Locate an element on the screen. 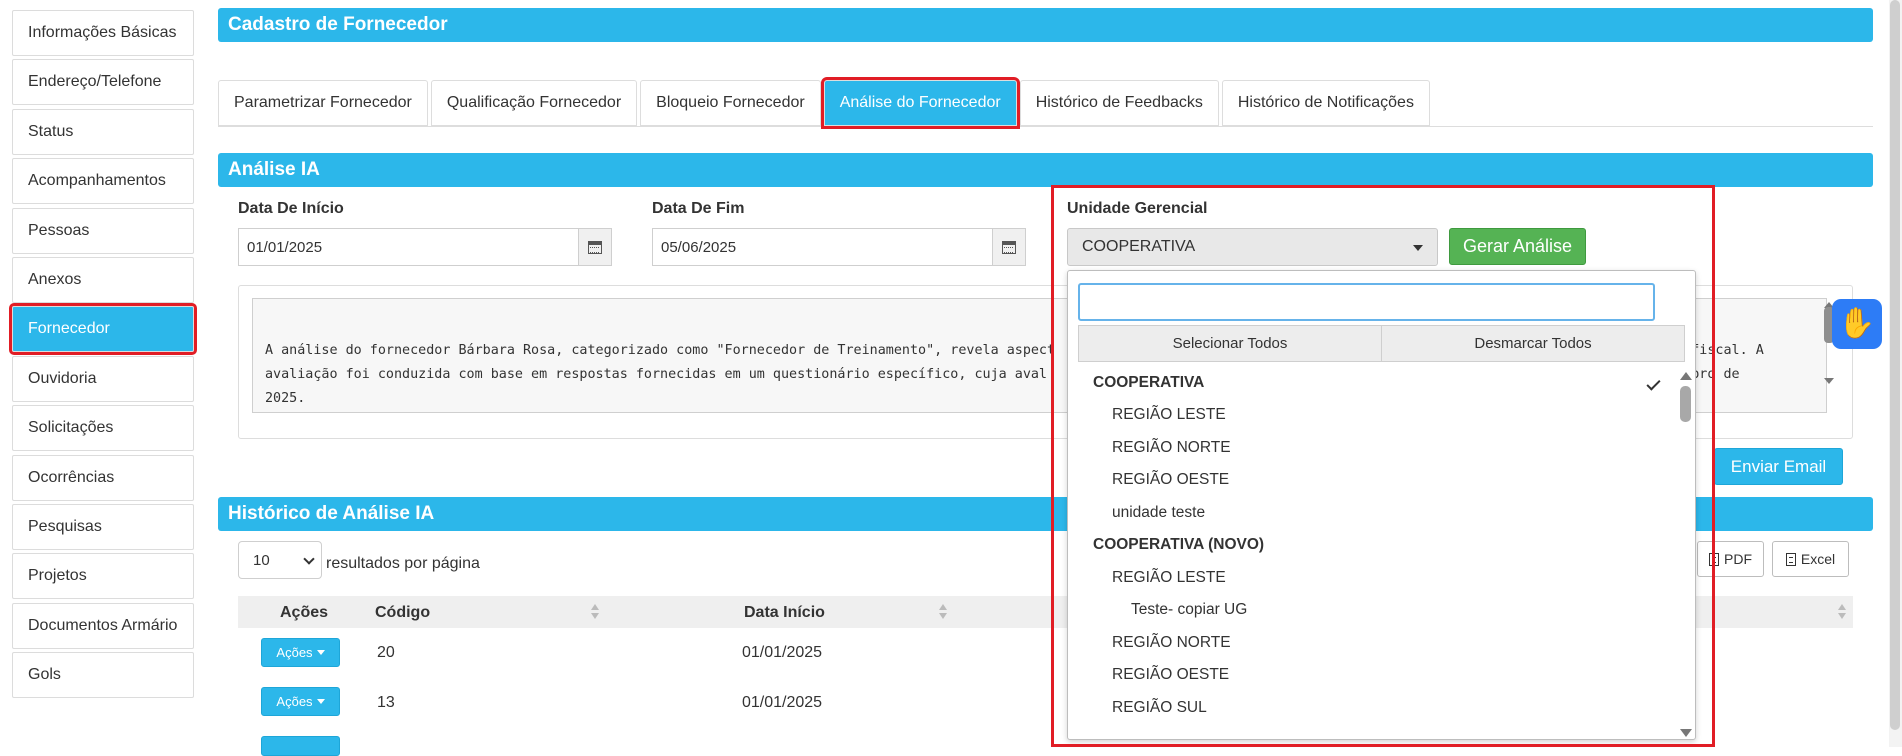 This screenshot has height=756, width=1902. start-date-label: Data De Início is located at coordinates (291, 208).